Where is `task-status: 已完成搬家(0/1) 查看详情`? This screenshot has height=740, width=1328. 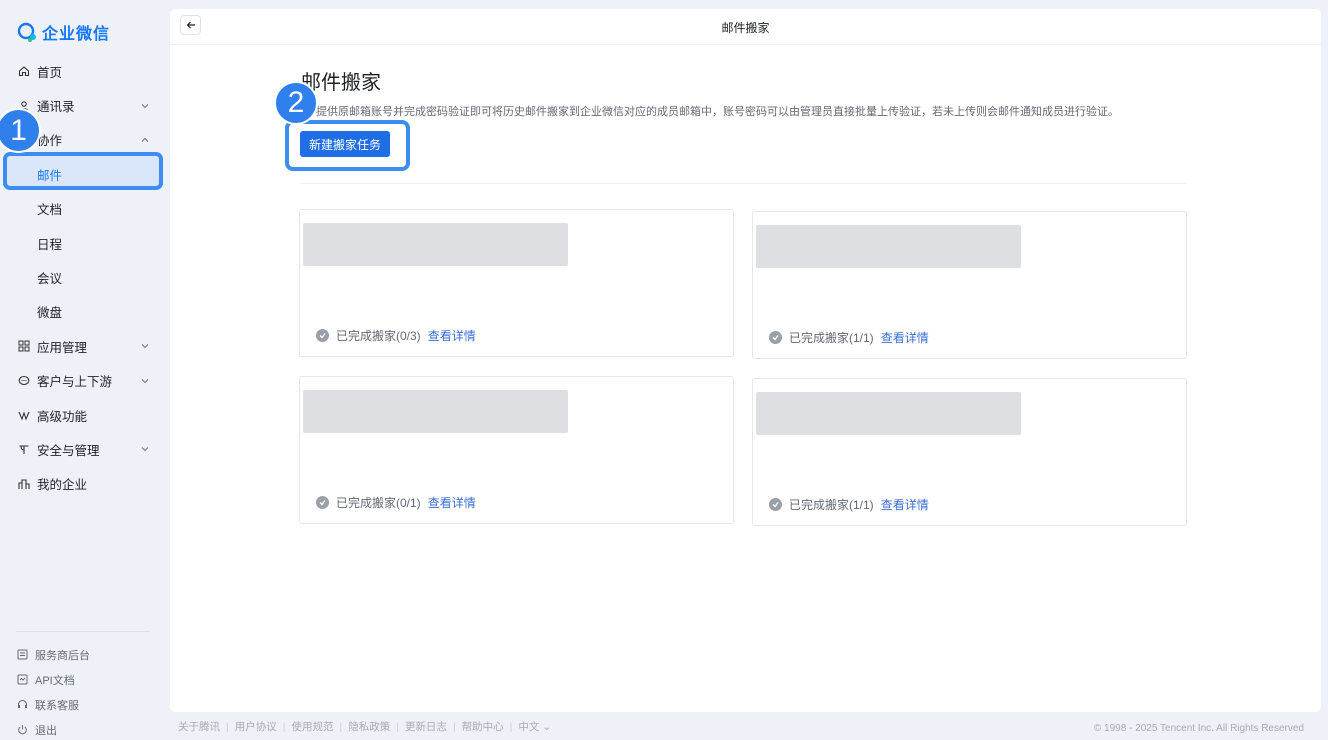 task-status: 已完成搬家(0/1) 查看详情 is located at coordinates (396, 502).